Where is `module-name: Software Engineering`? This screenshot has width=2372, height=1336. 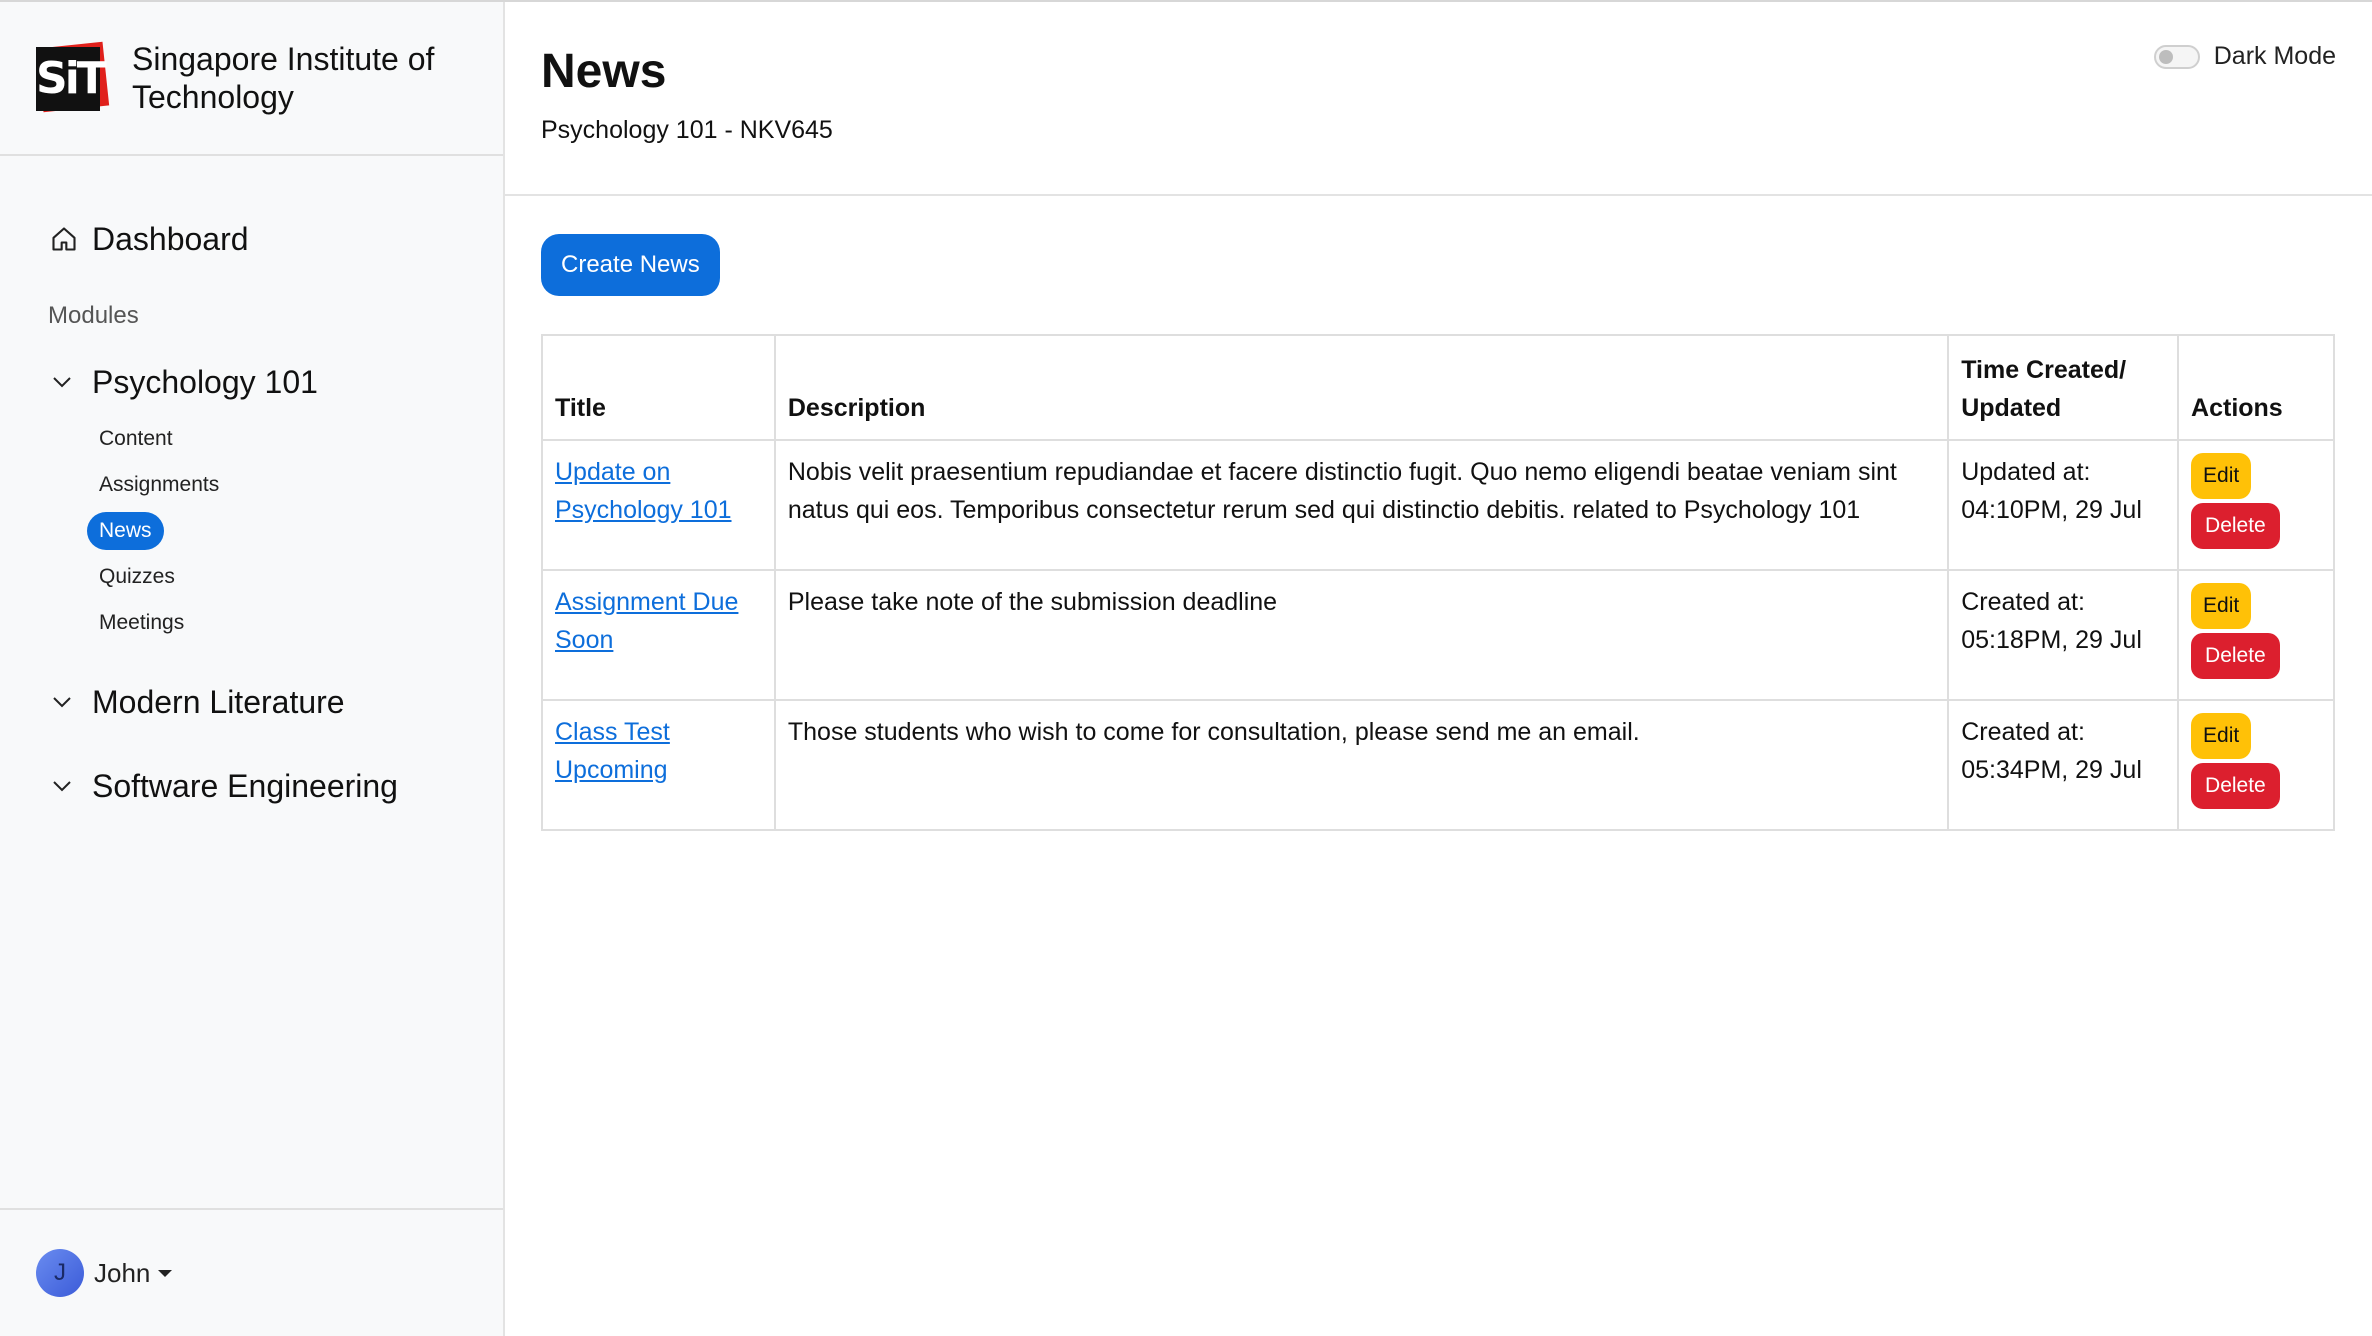
module-name: Software Engineering is located at coordinates (245, 785).